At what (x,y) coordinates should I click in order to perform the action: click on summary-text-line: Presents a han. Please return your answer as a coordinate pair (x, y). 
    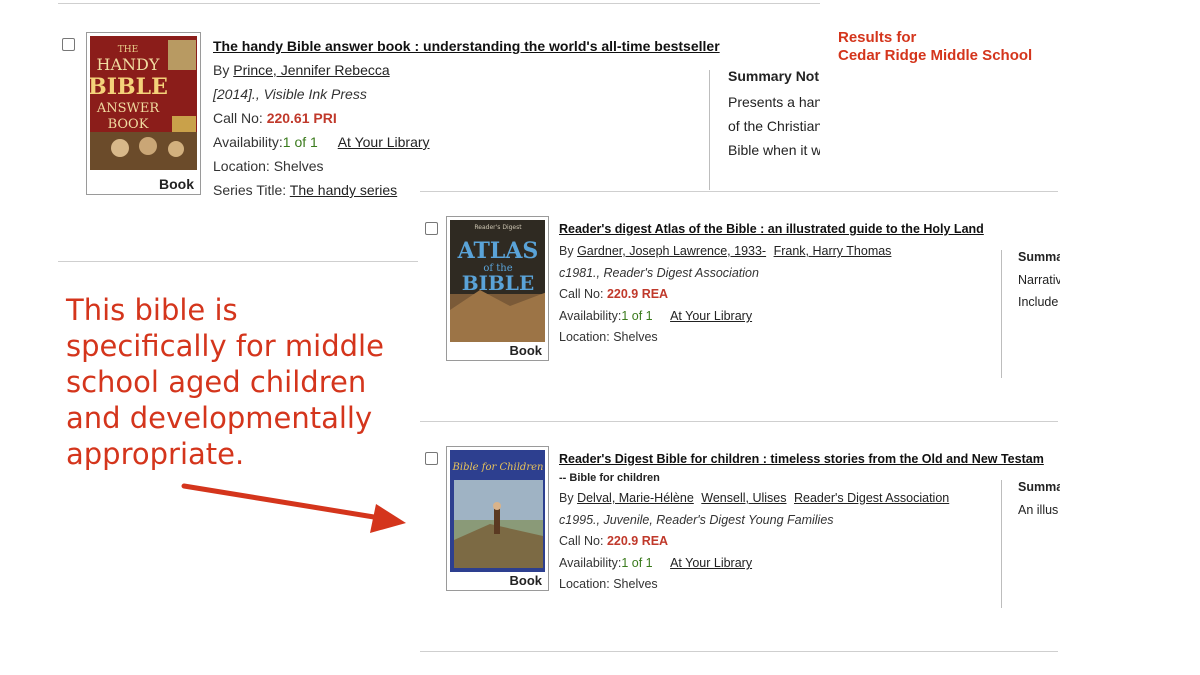
    Looking at the image, I should click on (774, 102).